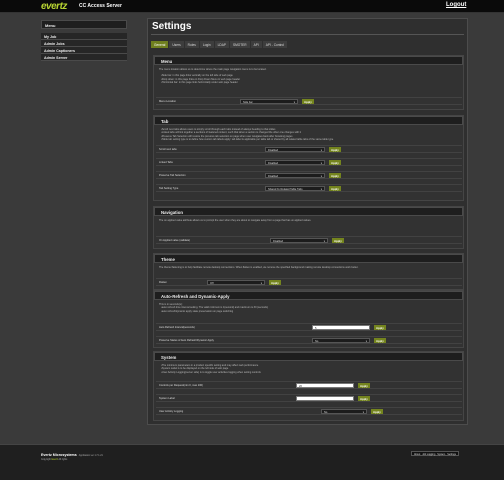  I want to click on menu-location-row: Menu Location Side bar ▾ Apply, so click(309, 101).